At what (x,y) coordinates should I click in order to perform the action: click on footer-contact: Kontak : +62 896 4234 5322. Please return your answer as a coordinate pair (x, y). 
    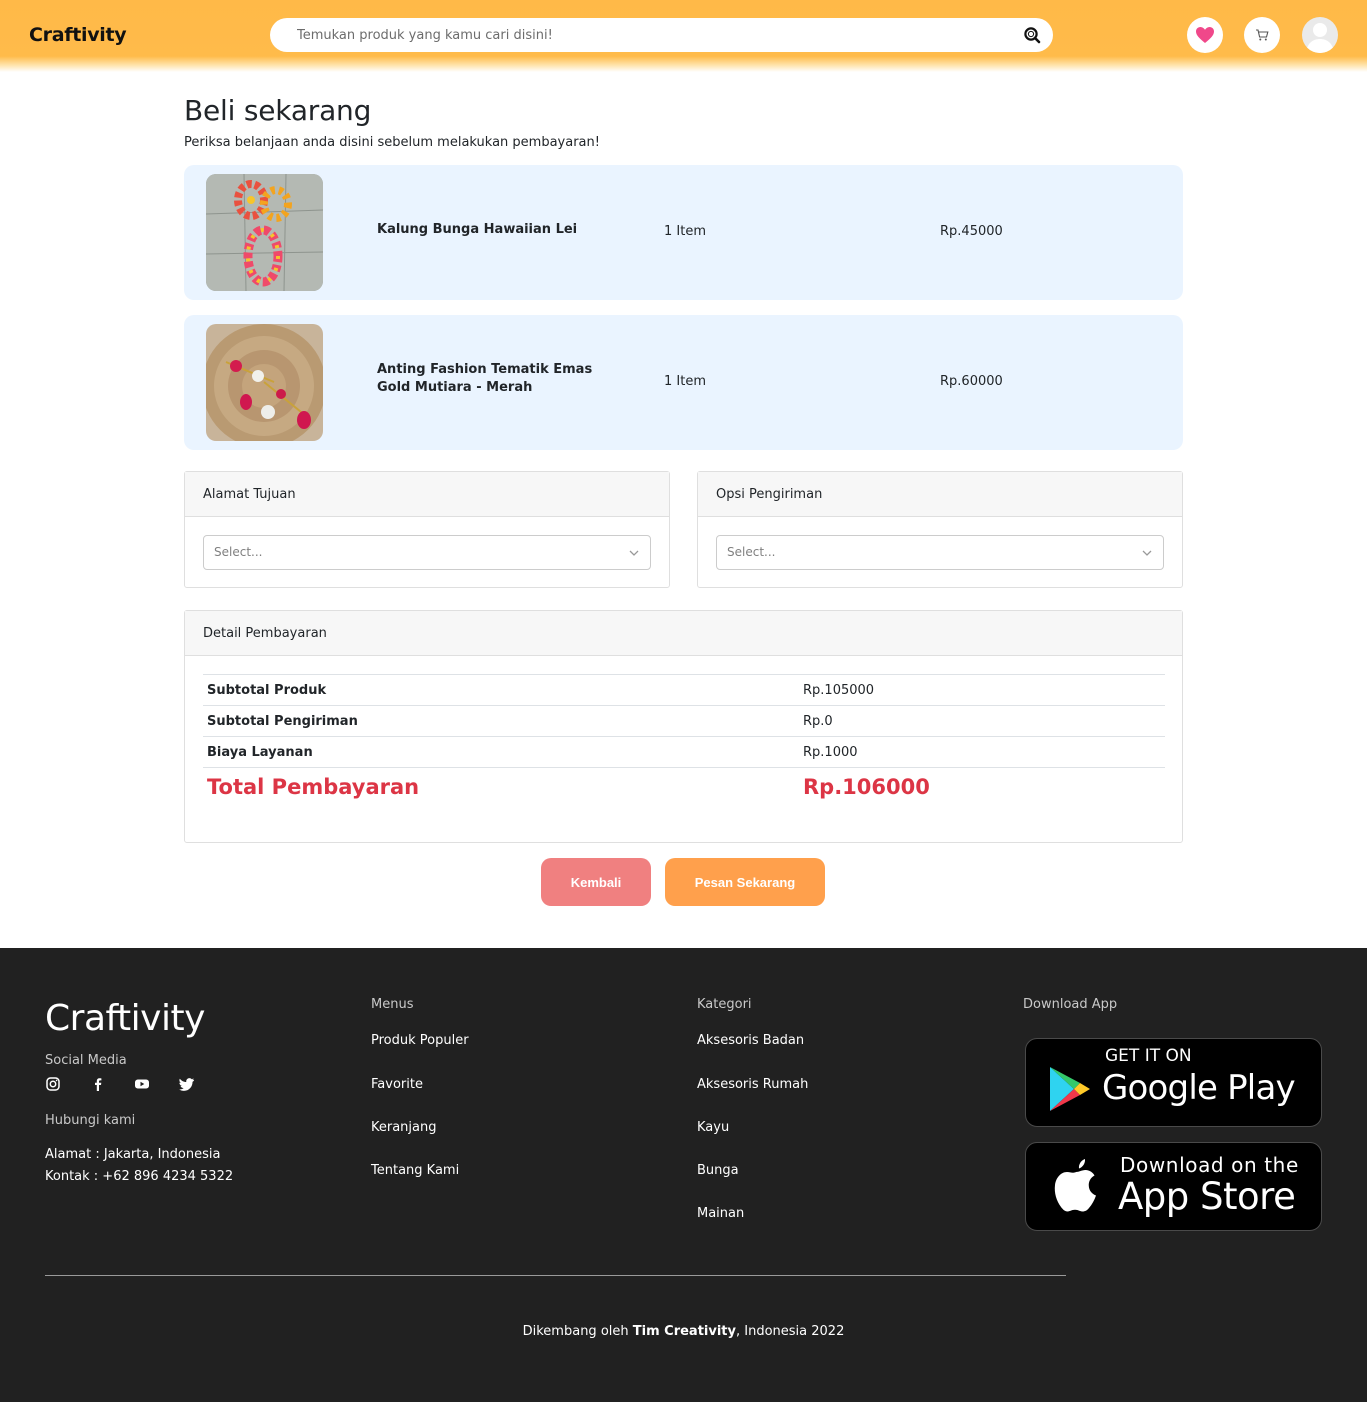
    Looking at the image, I should click on (139, 1176).